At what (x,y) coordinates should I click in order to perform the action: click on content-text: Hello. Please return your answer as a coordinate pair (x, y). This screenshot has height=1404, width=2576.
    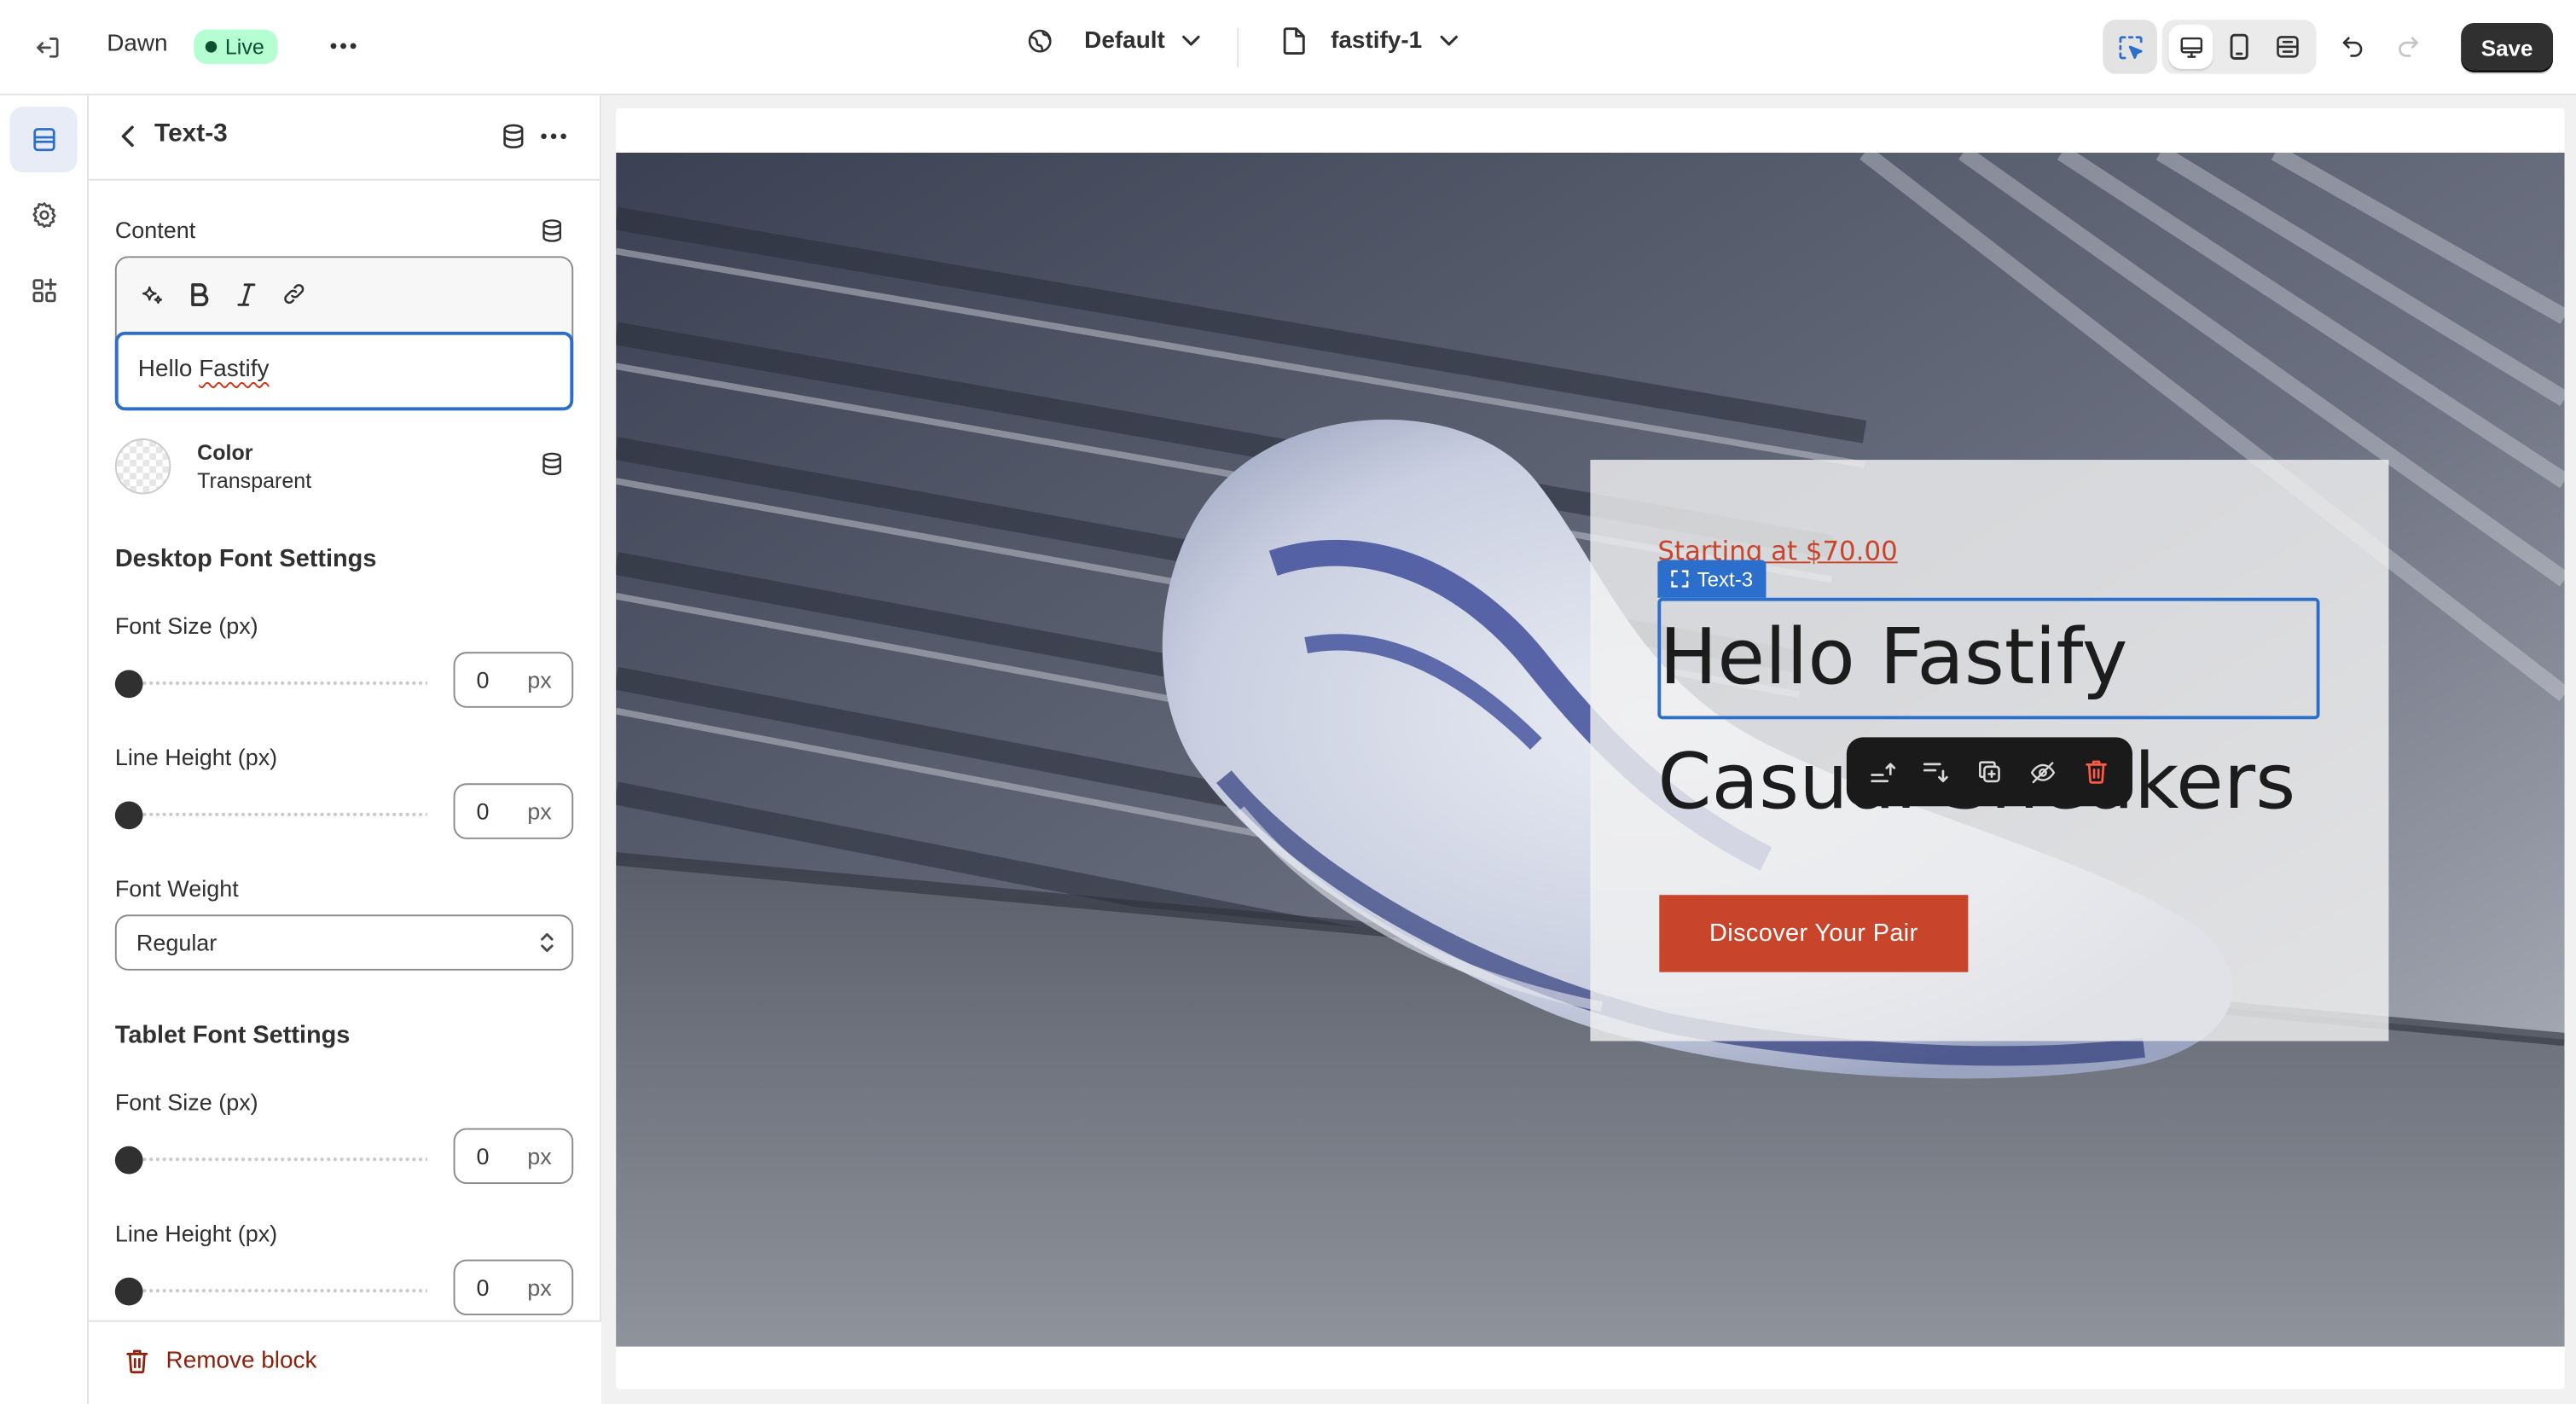
    Looking at the image, I should click on (168, 369).